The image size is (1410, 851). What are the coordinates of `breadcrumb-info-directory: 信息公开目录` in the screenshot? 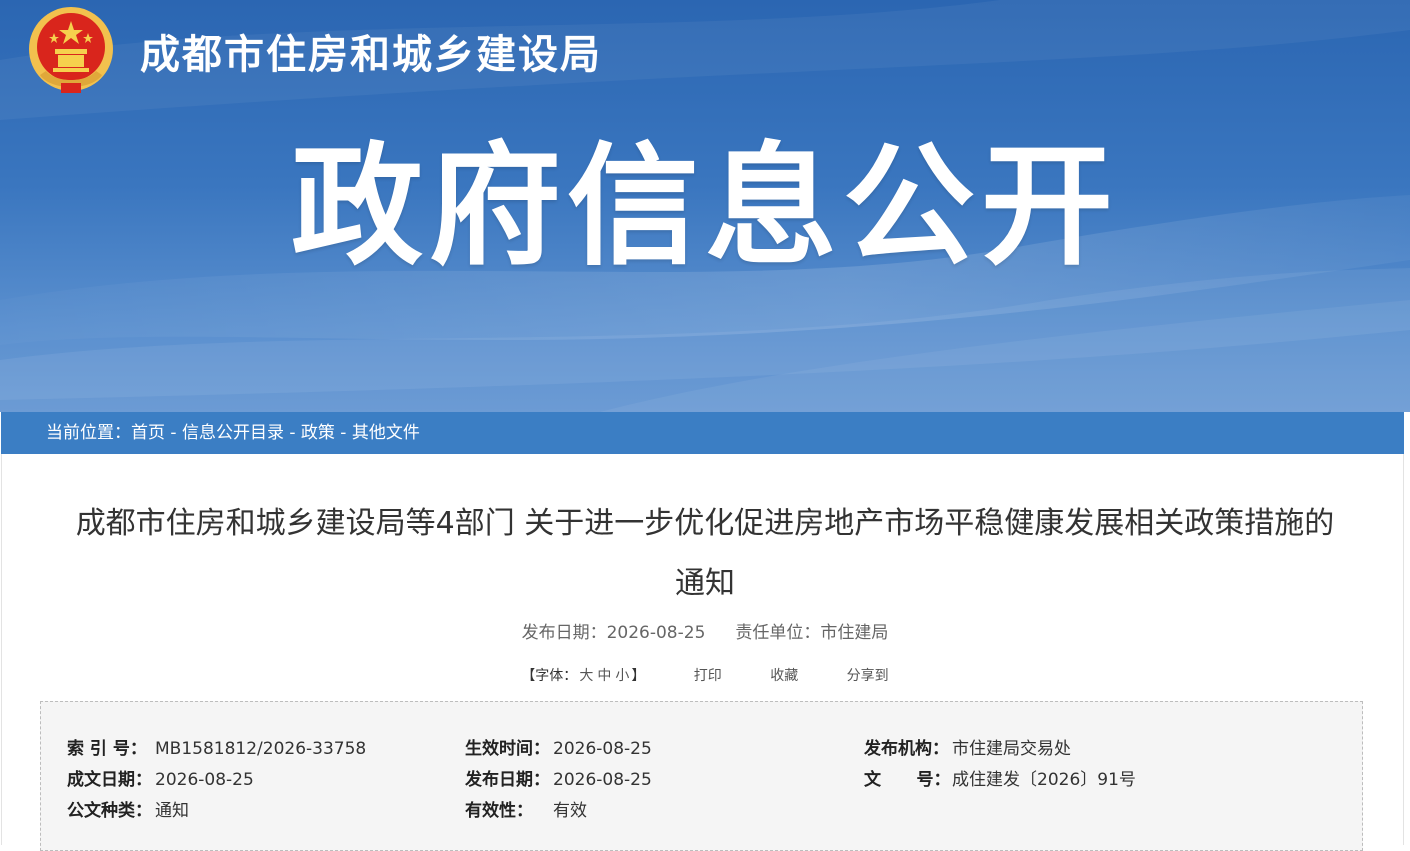 It's located at (233, 433).